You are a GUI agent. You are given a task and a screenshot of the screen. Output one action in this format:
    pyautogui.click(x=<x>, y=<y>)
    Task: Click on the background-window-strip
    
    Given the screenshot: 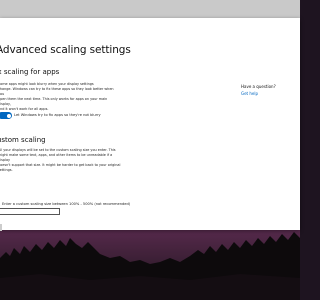 What is the action you would take?
    pyautogui.click(x=150, y=9)
    